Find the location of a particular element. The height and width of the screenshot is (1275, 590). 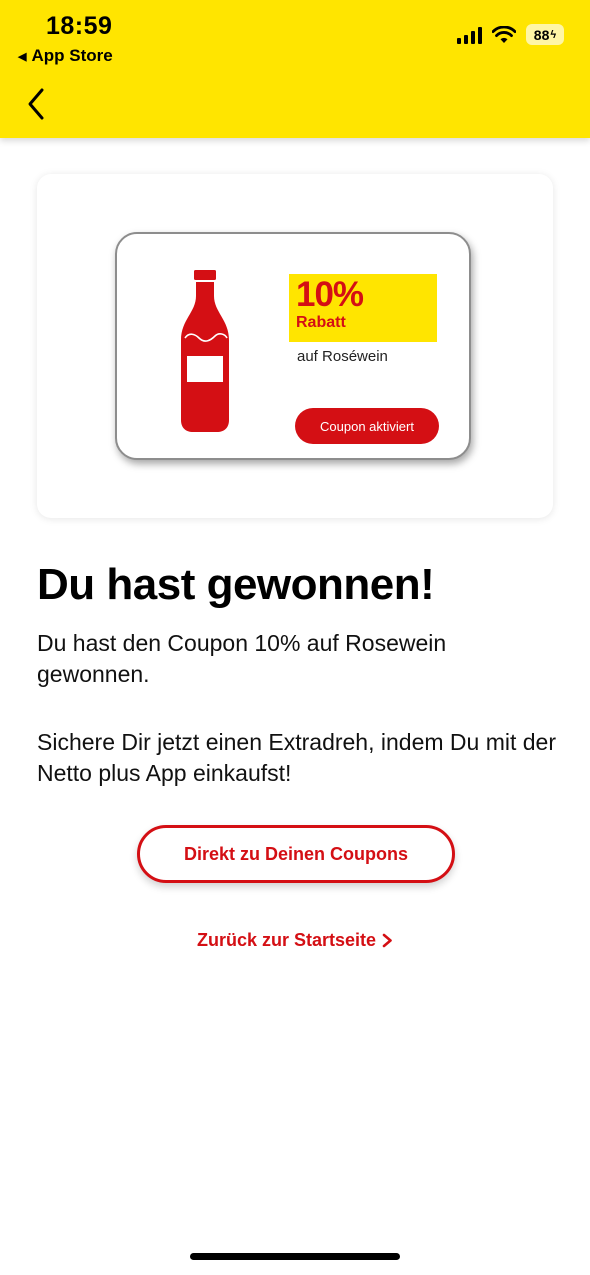

cellular-signal-icon is located at coordinates (469, 35).